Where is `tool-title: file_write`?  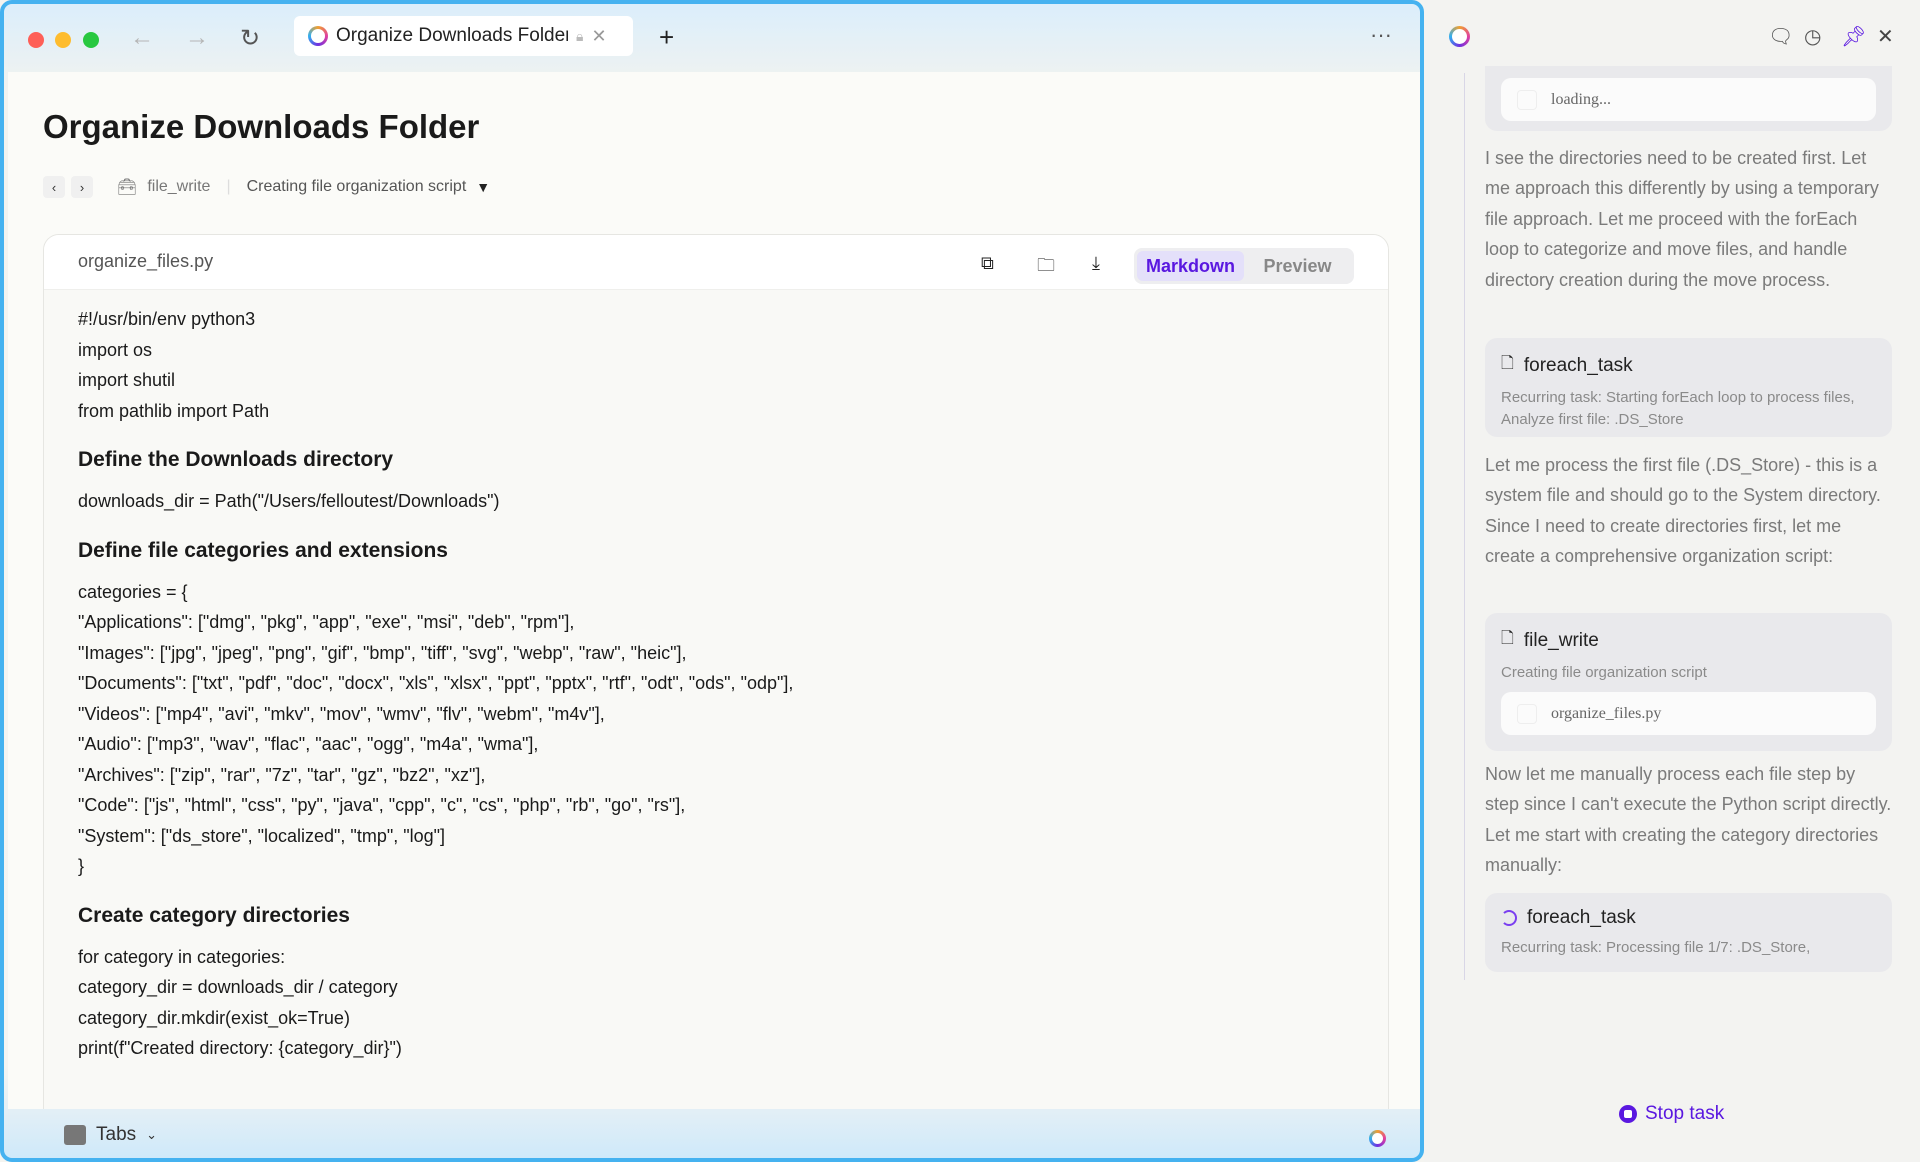
tool-title: file_write is located at coordinates (1561, 640).